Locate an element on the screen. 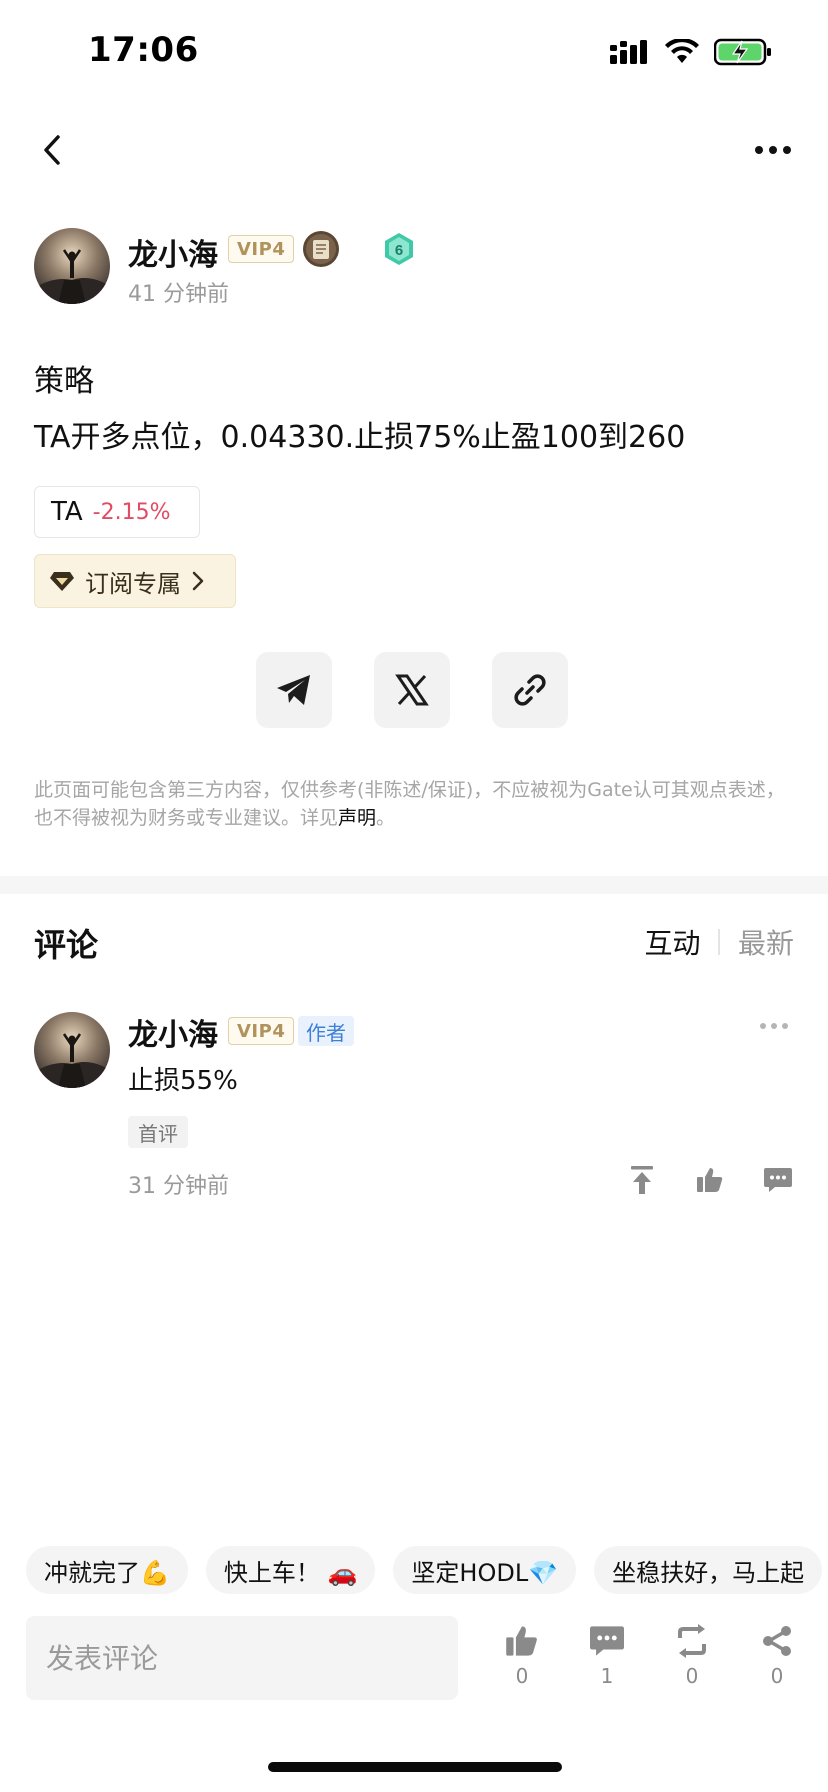  tab-interaction: 互动 is located at coordinates (672, 942).